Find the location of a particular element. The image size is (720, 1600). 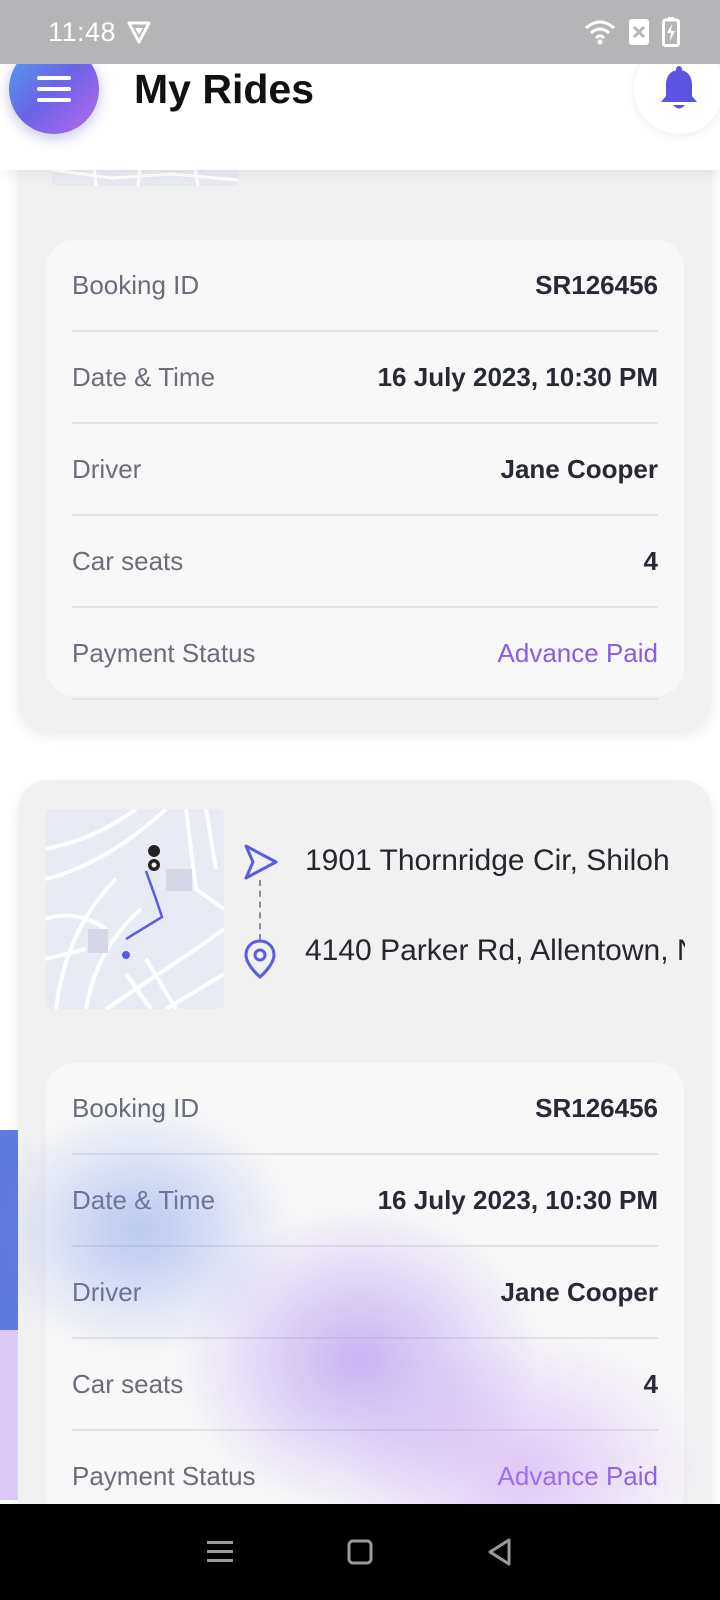

status-time: 11:48 is located at coordinates (82, 31).